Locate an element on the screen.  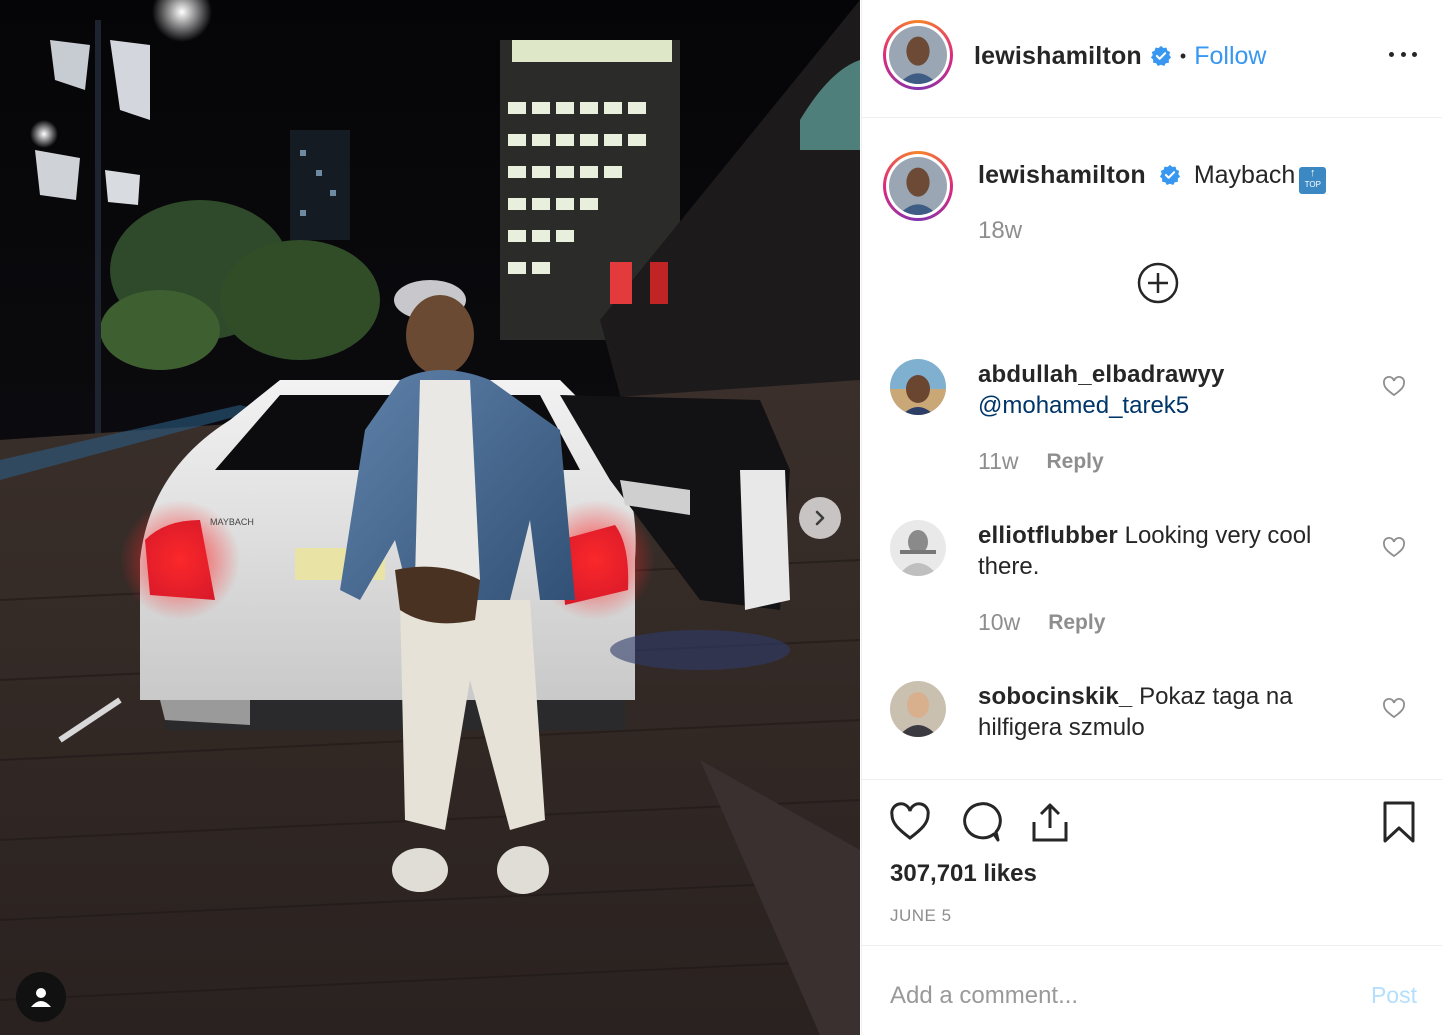
comment-timestamp: 11w is located at coordinates (998, 461).